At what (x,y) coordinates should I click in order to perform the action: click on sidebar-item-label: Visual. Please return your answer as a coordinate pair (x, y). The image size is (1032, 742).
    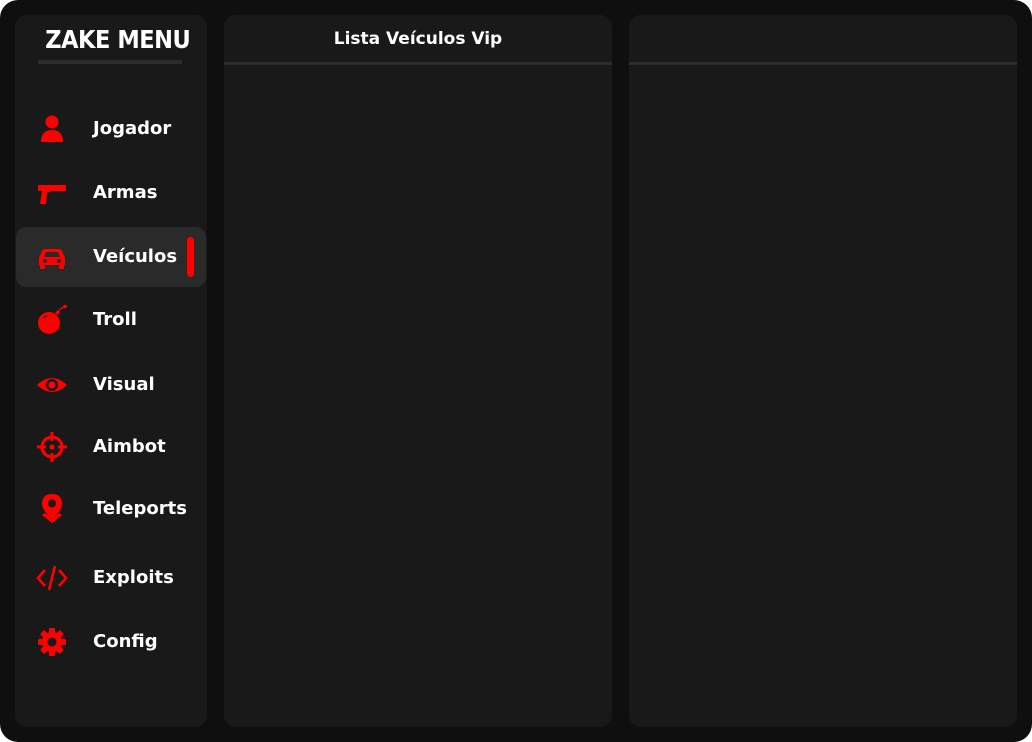
    Looking at the image, I should click on (124, 384).